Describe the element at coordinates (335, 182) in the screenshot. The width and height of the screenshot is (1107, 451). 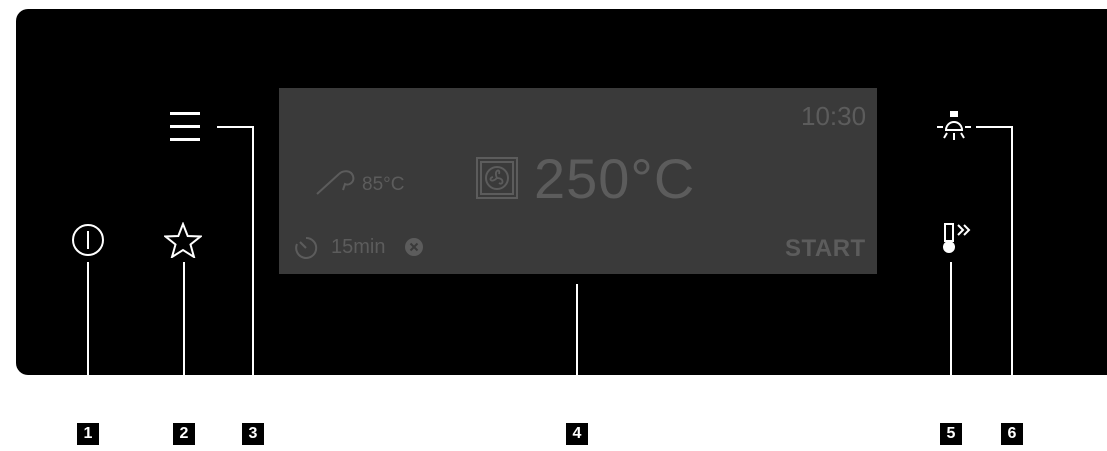
I see `meat-probe-icon` at that location.